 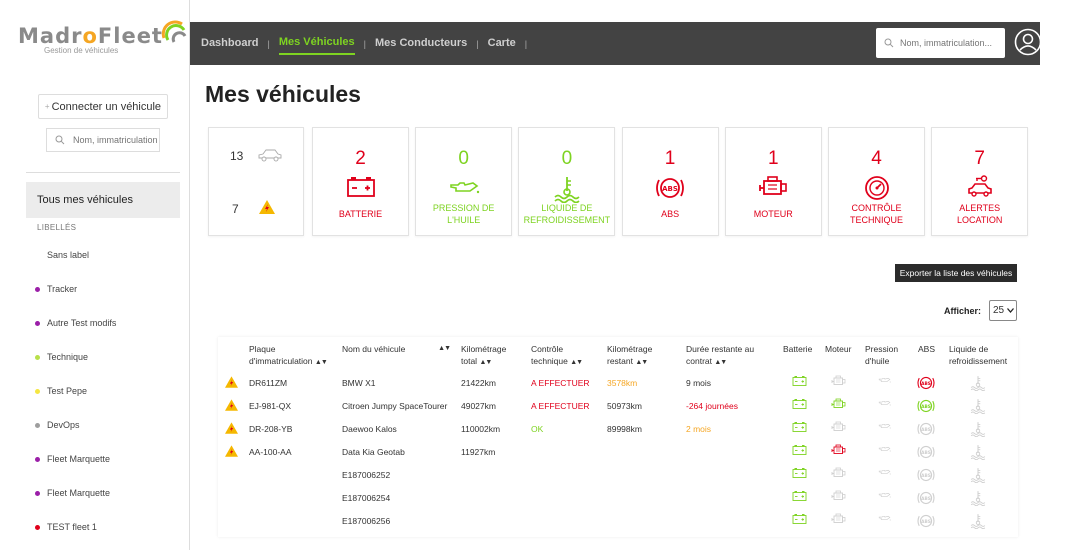 What do you see at coordinates (56, 289) in the screenshot?
I see `sidebar-label-item: Tracker` at bounding box center [56, 289].